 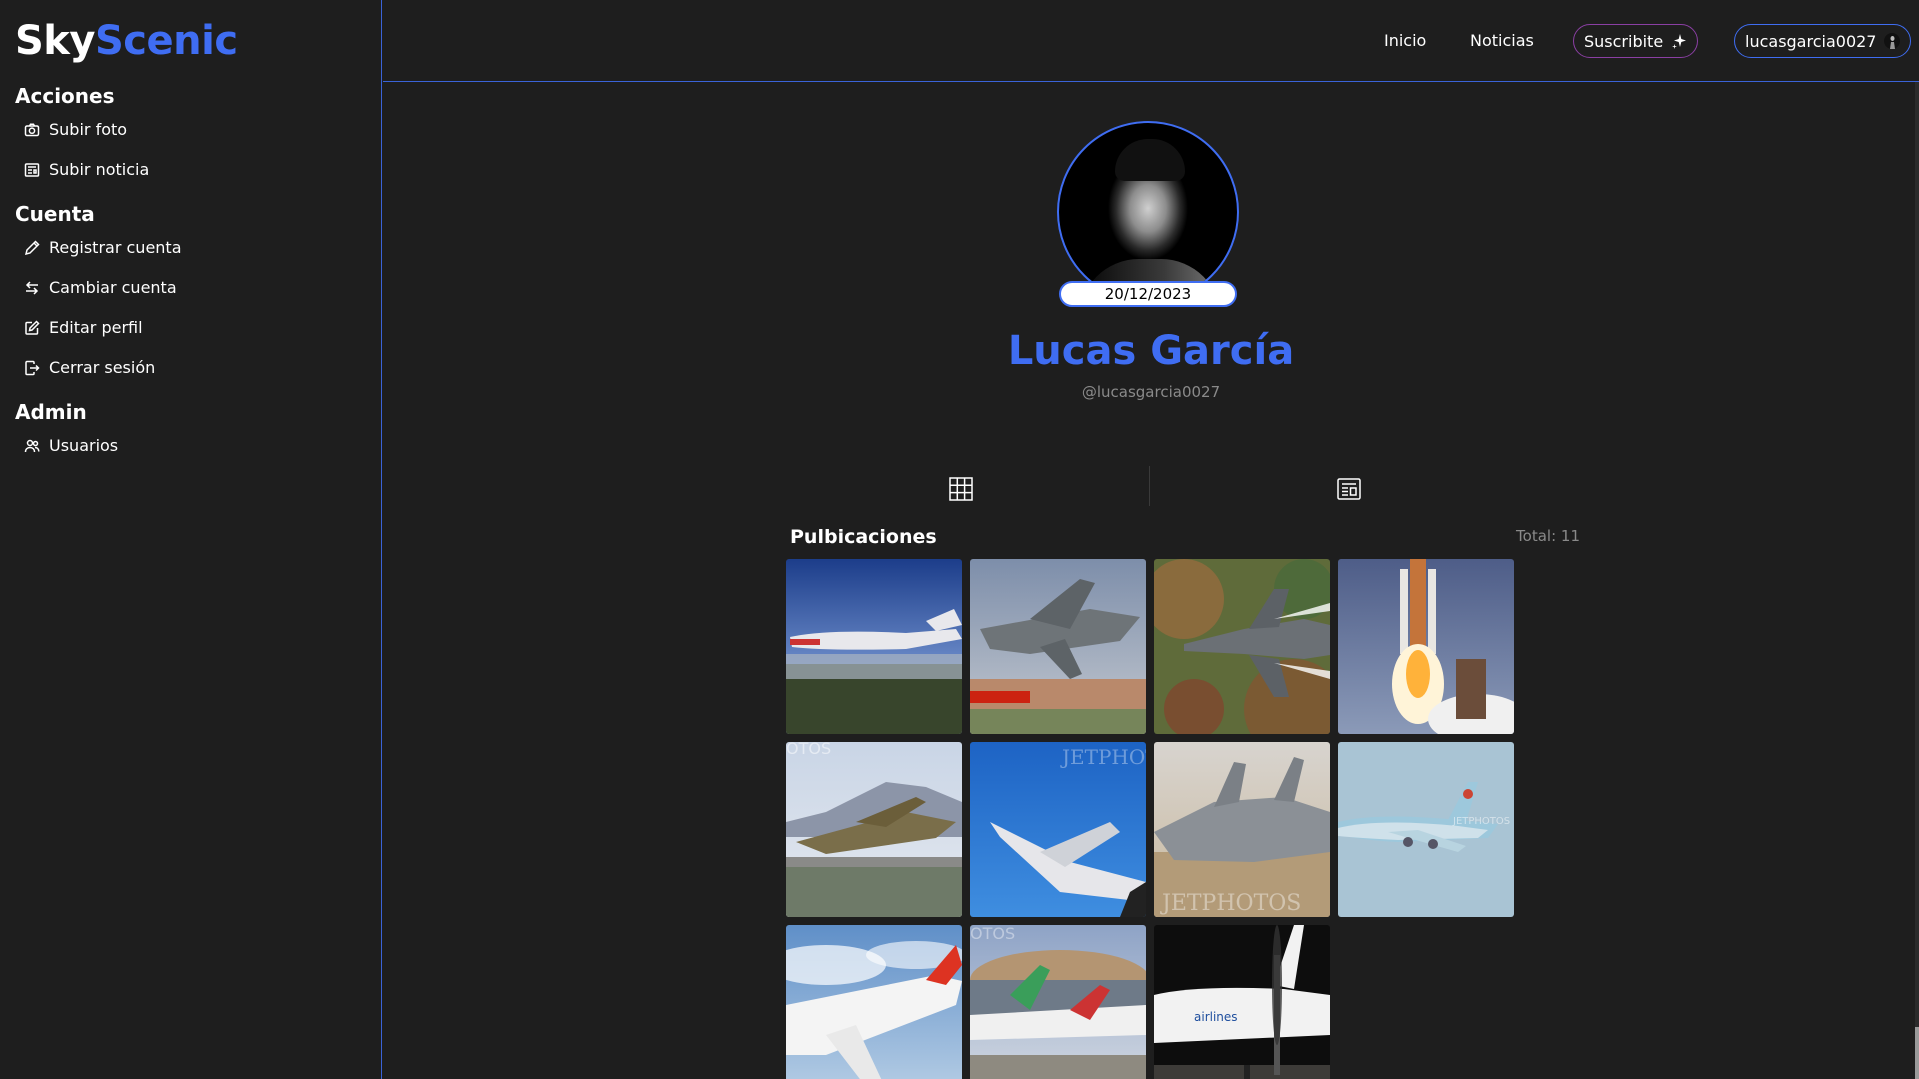 I want to click on sidebar-item-cerrar-sesion: Cerrar sesión, so click(x=89, y=367).